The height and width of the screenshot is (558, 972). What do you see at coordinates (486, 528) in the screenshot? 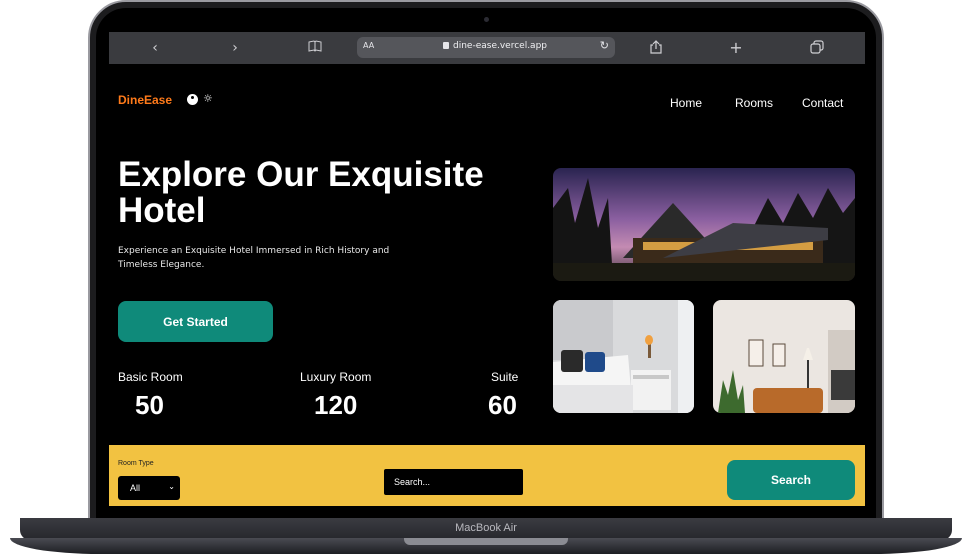
I see `device-label: MacBook Air` at bounding box center [486, 528].